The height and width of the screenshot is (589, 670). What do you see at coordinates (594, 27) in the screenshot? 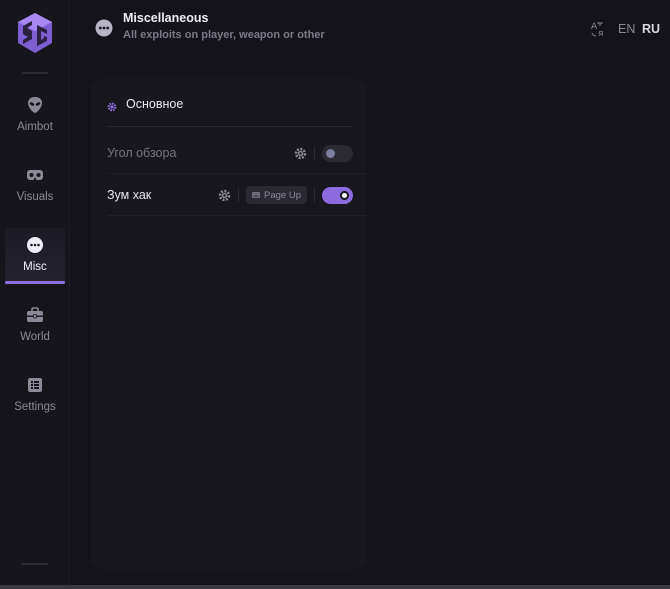
I see `svg-text: A` at bounding box center [594, 27].